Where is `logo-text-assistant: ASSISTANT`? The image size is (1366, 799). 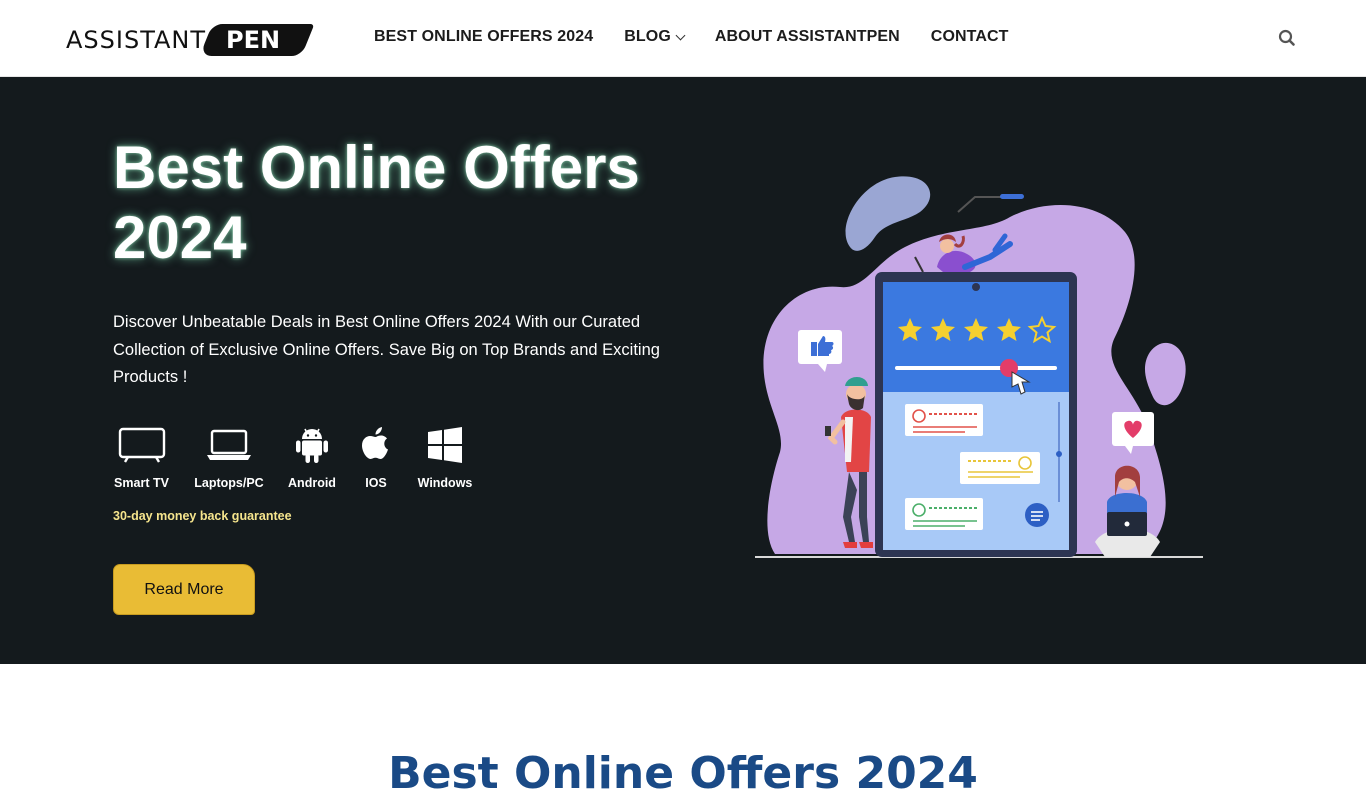 logo-text-assistant: ASSISTANT is located at coordinates (136, 40).